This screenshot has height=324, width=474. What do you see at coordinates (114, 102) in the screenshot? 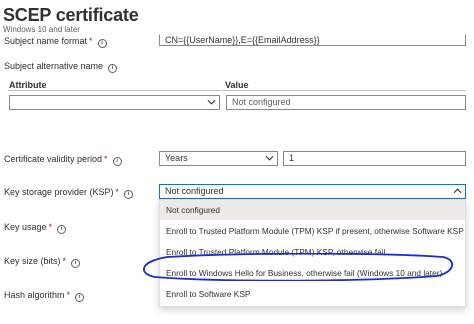
I see `san-attribute-select` at bounding box center [114, 102].